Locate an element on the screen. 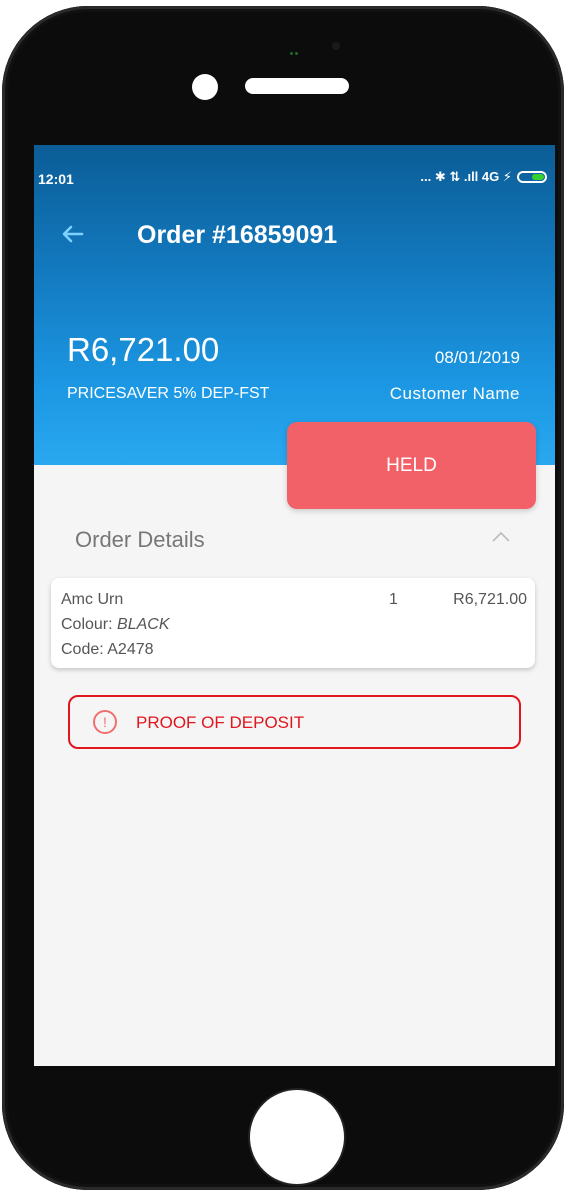 Image resolution: width=566 pixels, height=1192 pixels. held-status-button: HELD is located at coordinates (411, 465).